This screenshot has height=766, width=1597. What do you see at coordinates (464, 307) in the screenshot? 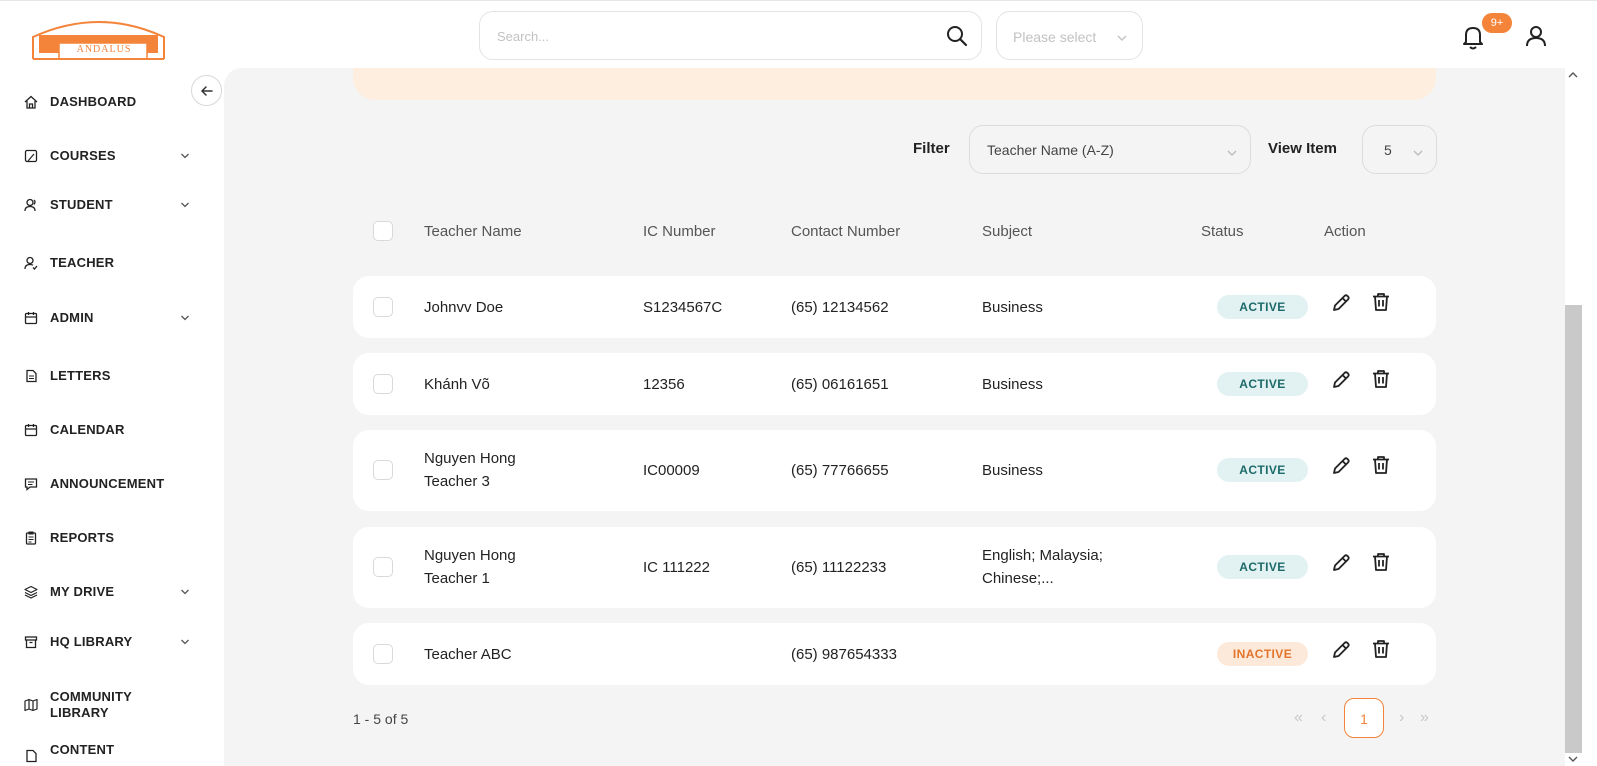
I see `teacher-name: Johnvv Doe` at bounding box center [464, 307].